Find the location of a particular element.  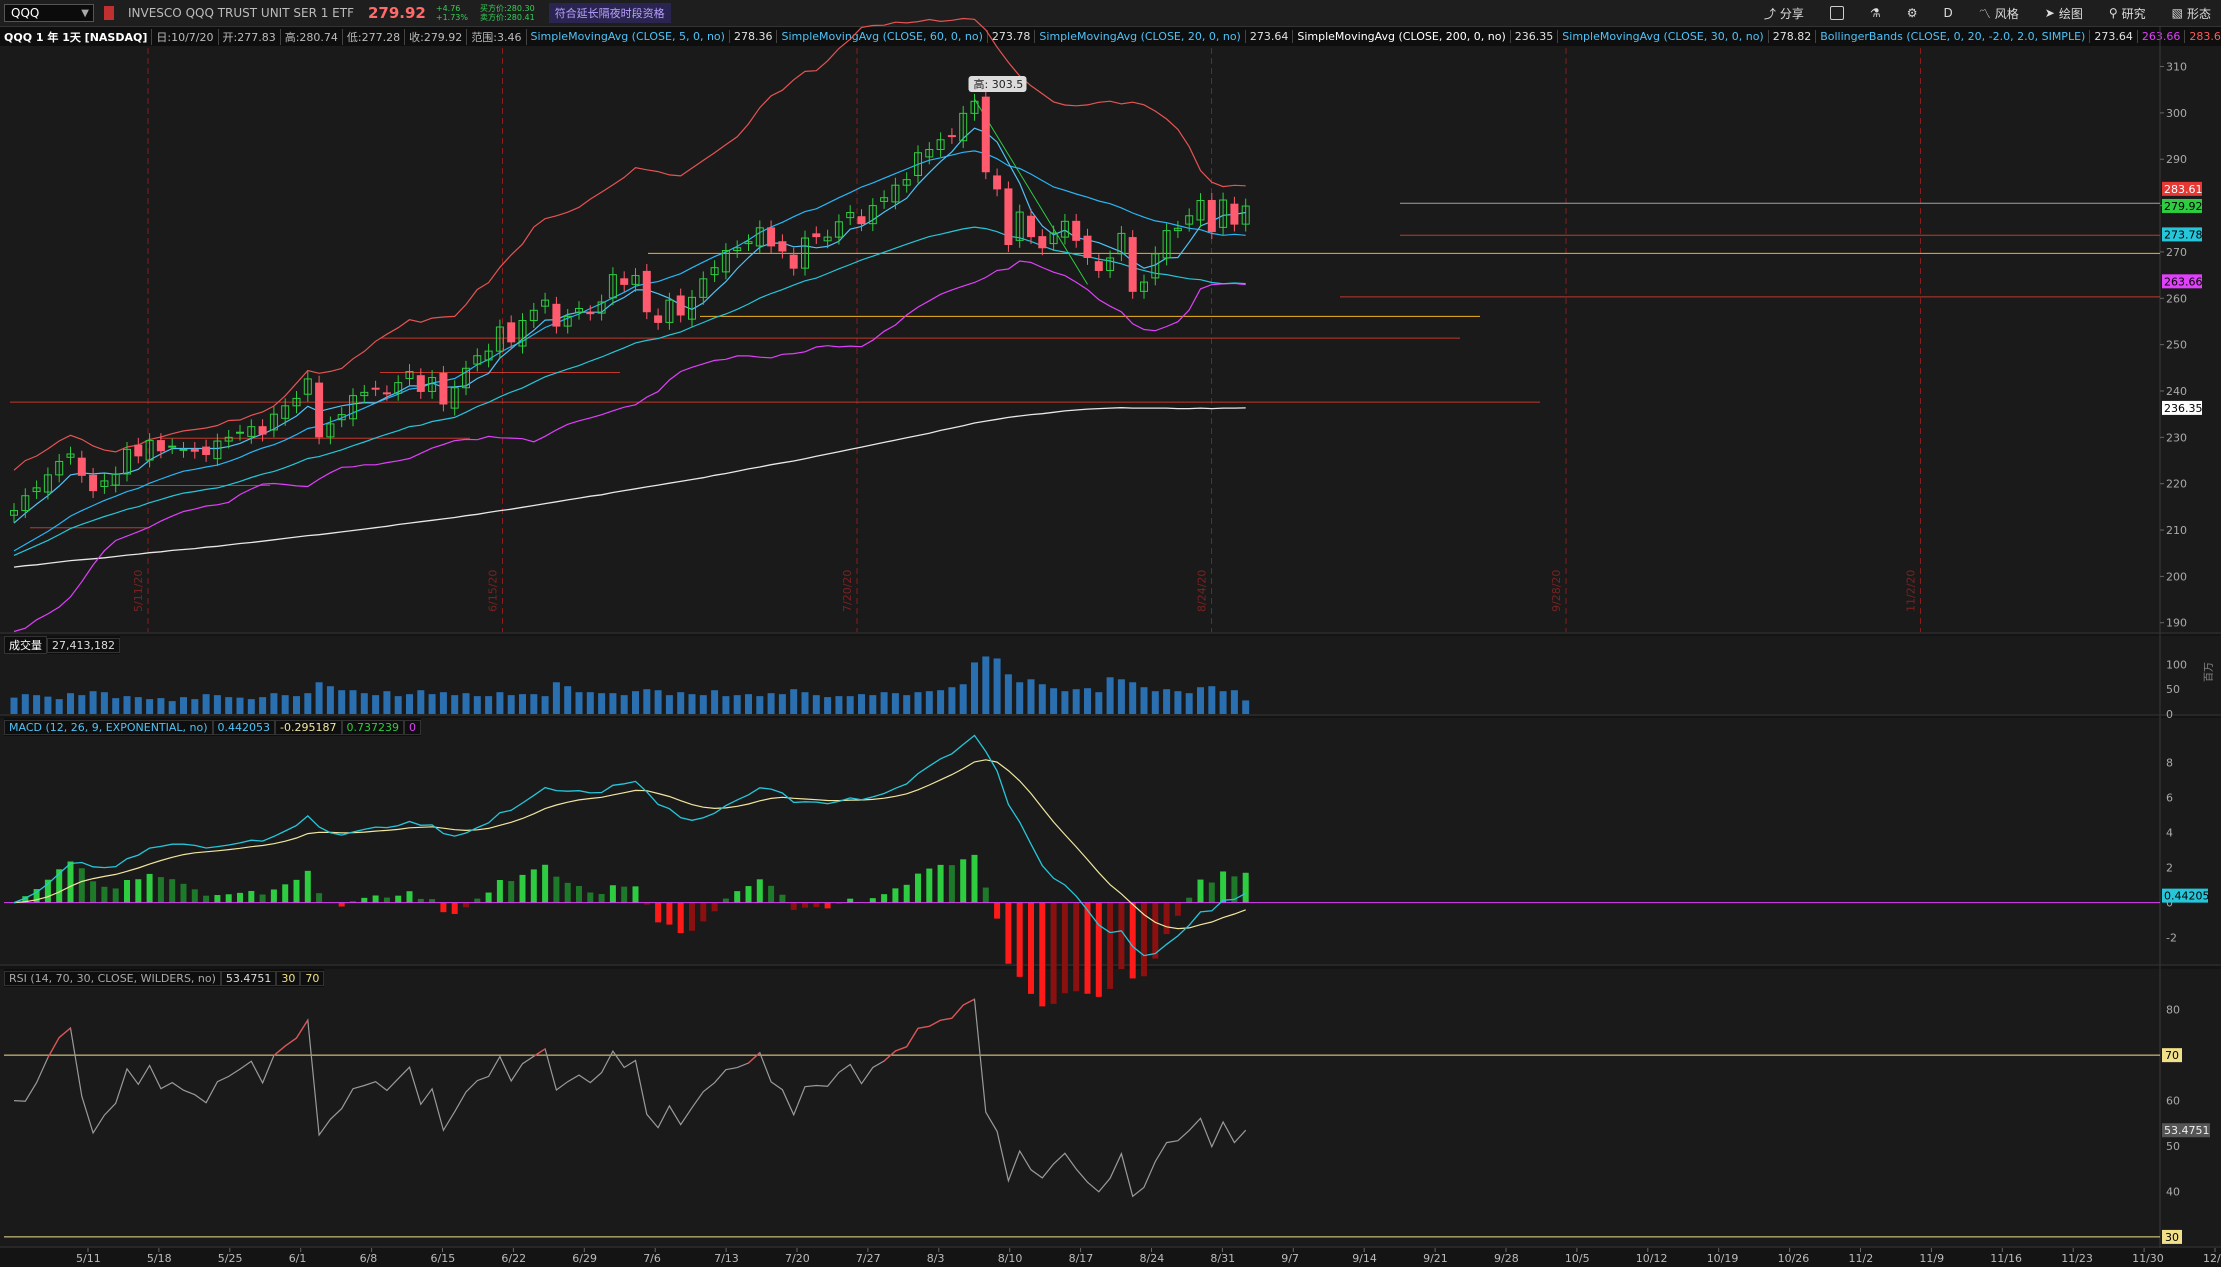

period-label: 6/15/20 is located at coordinates (493, 591).